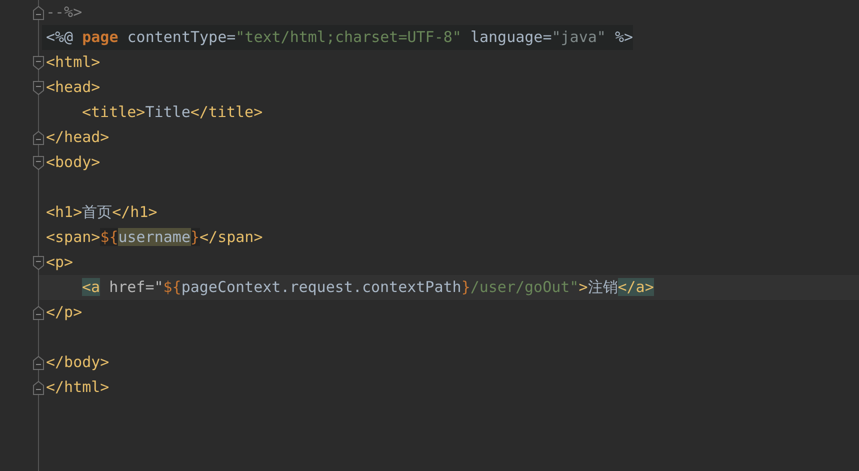  I want to click on code-line: <body>, so click(72, 162).